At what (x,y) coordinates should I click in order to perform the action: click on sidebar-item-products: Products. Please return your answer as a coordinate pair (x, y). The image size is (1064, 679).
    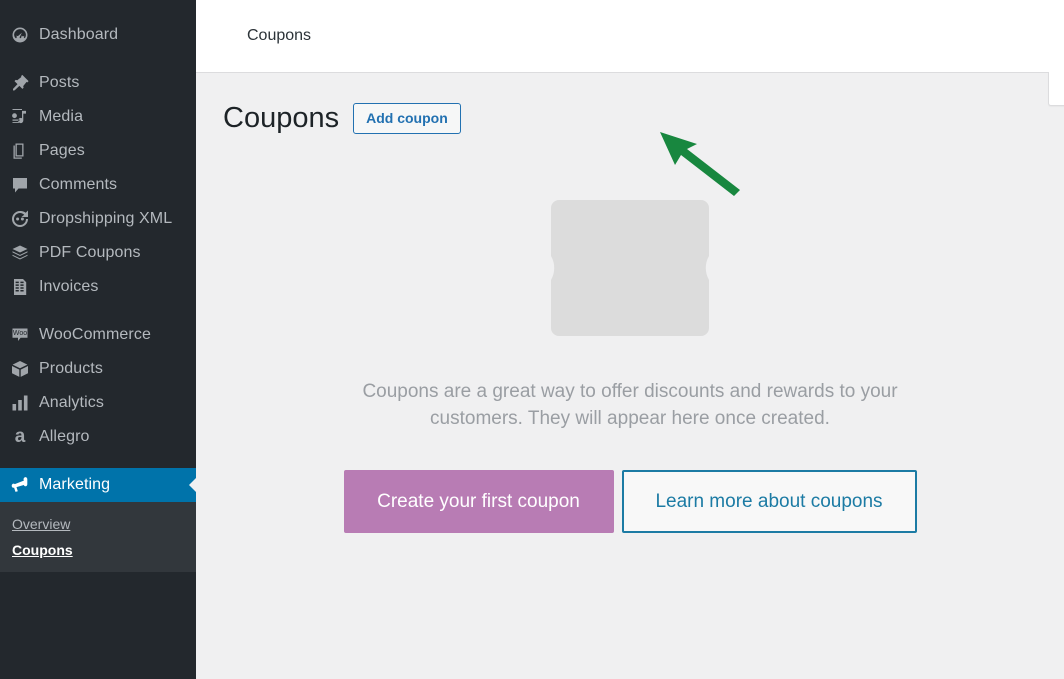
    Looking at the image, I should click on (98, 369).